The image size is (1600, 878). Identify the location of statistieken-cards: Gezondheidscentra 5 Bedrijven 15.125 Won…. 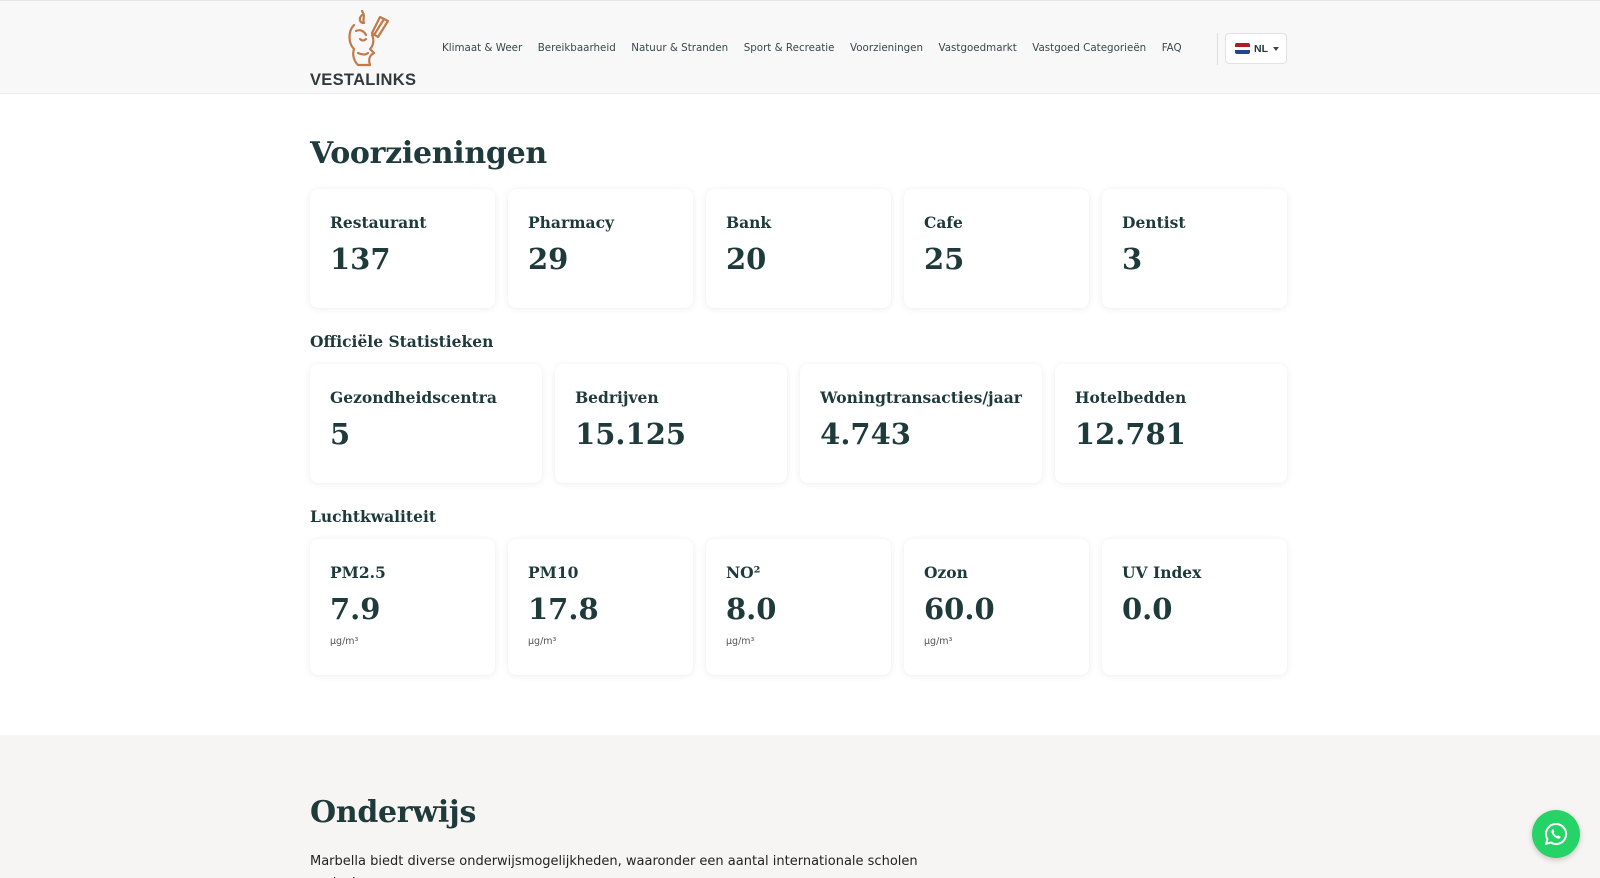
(798, 423).